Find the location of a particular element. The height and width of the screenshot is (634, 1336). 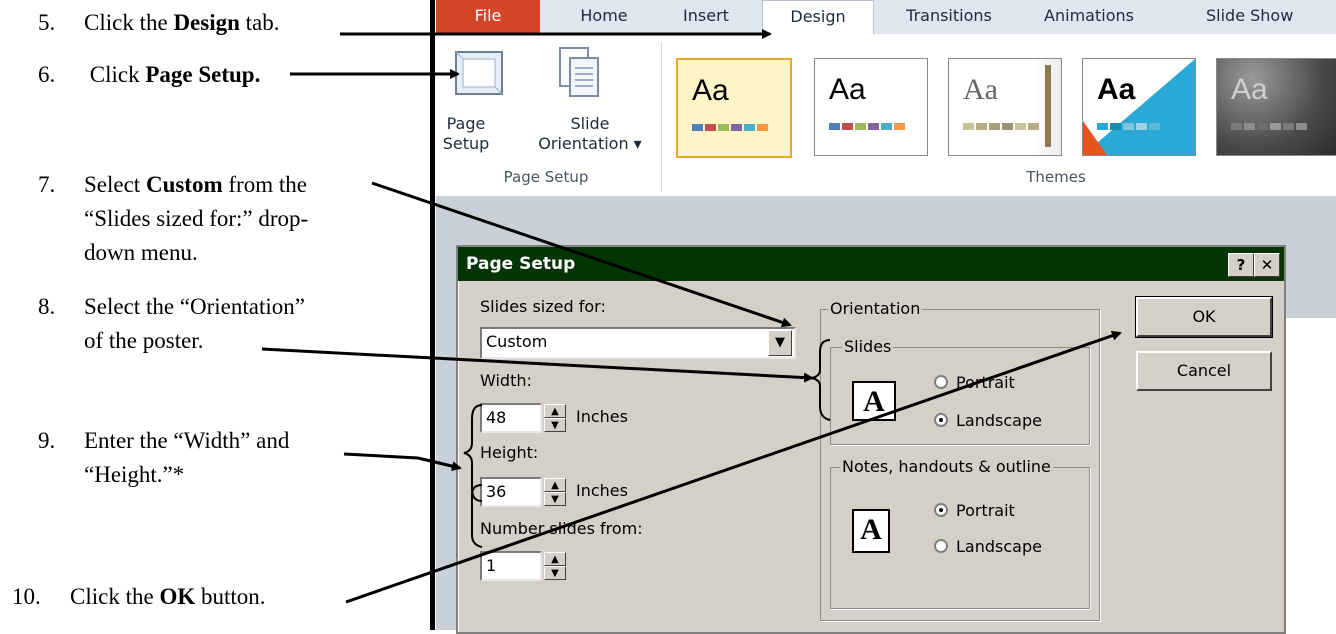

bracket-orientation is located at coordinates (821, 380).